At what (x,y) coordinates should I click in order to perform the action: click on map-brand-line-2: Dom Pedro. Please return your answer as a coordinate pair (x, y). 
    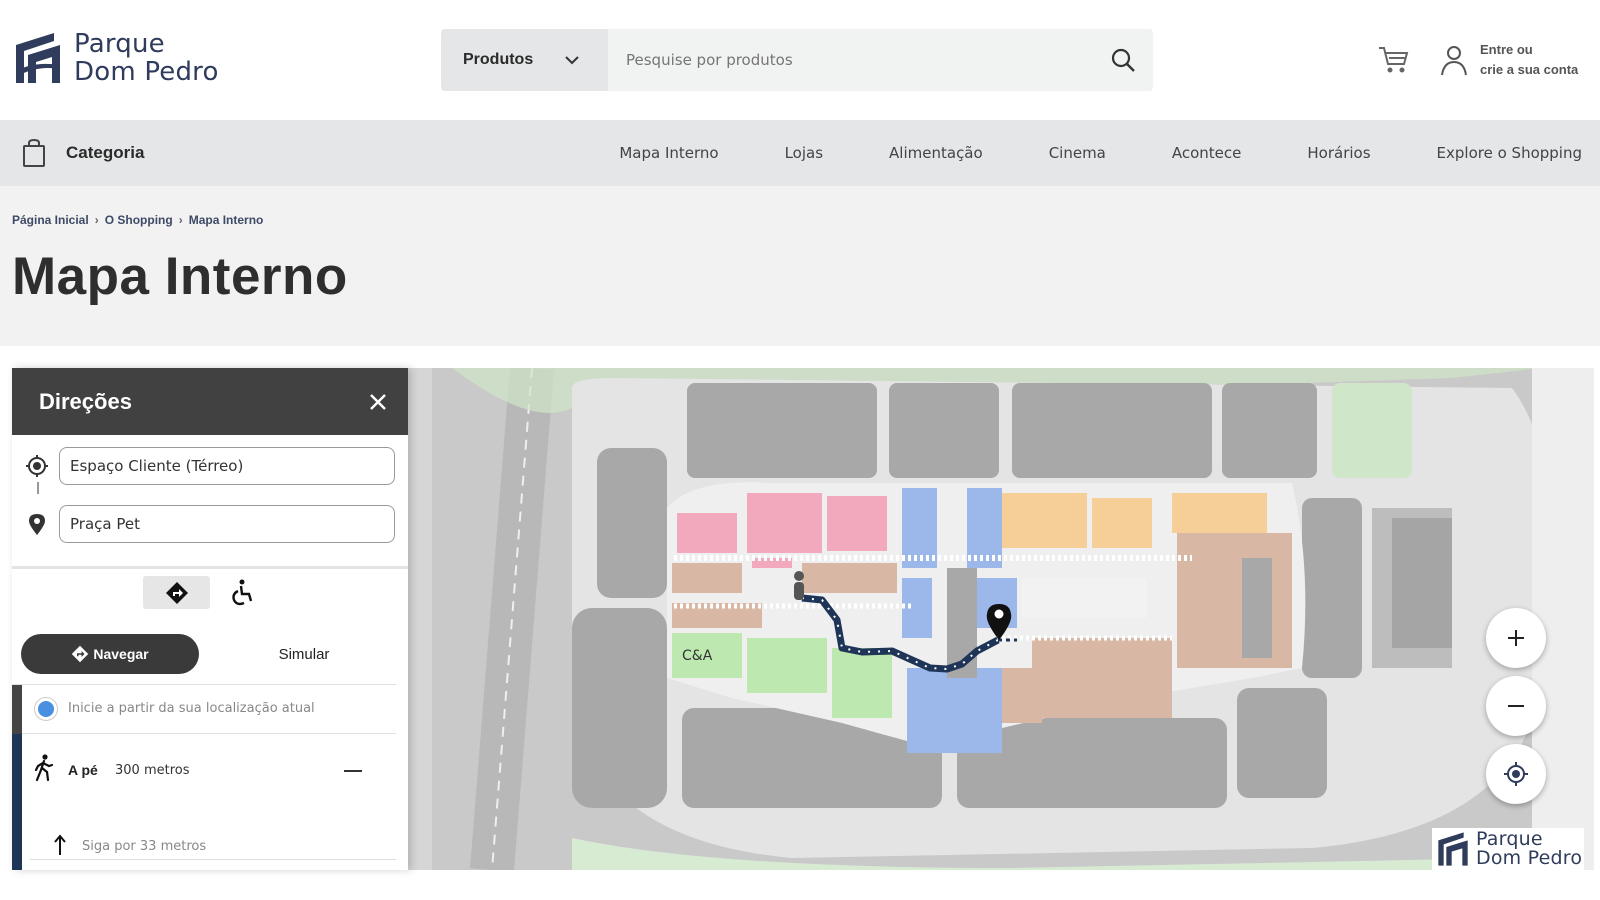
    Looking at the image, I should click on (1529, 858).